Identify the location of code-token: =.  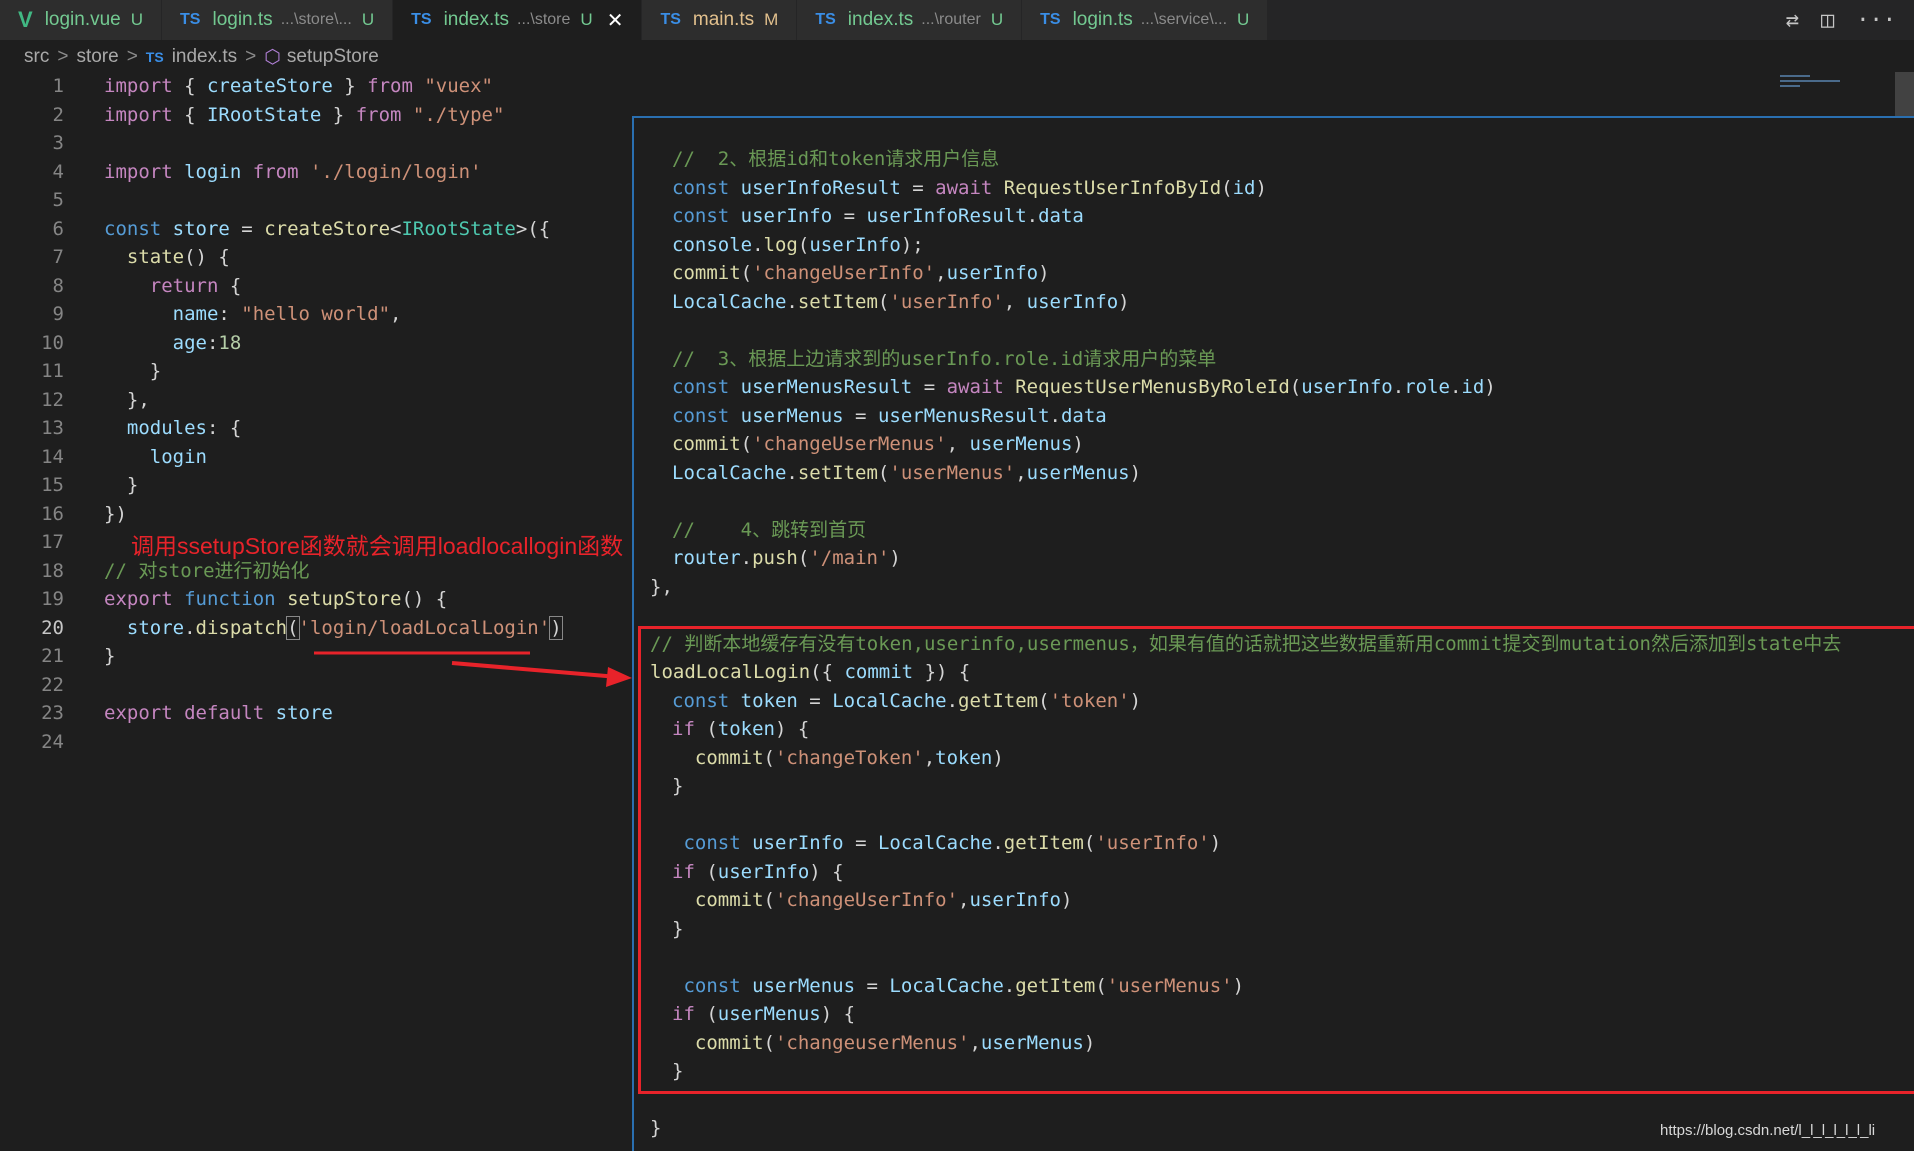
(247, 228).